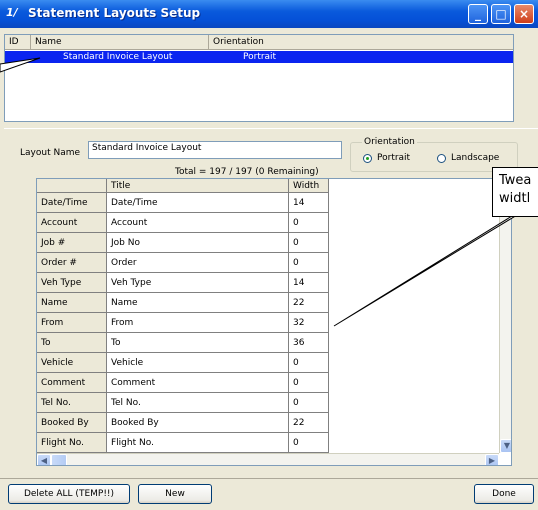 The image size is (538, 510). Describe the element at coordinates (72, 203) in the screenshot. I see `row-header-cell: Date/Time` at that location.